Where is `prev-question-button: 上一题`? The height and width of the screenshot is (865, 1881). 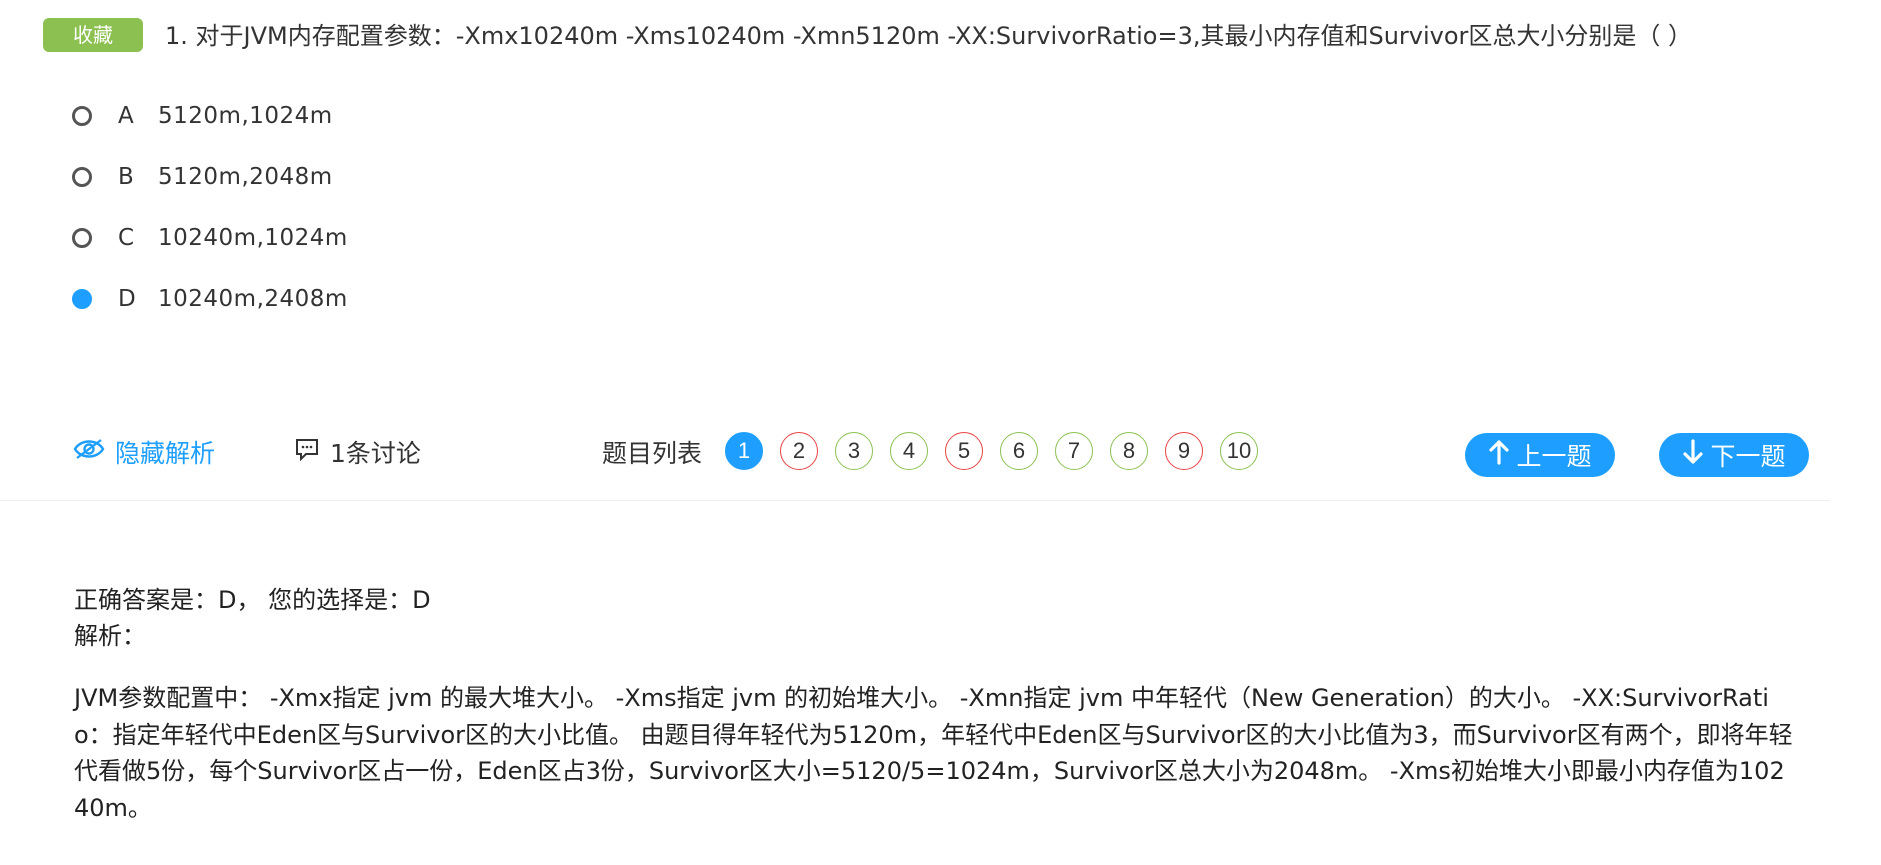 prev-question-button: 上一题 is located at coordinates (1540, 455).